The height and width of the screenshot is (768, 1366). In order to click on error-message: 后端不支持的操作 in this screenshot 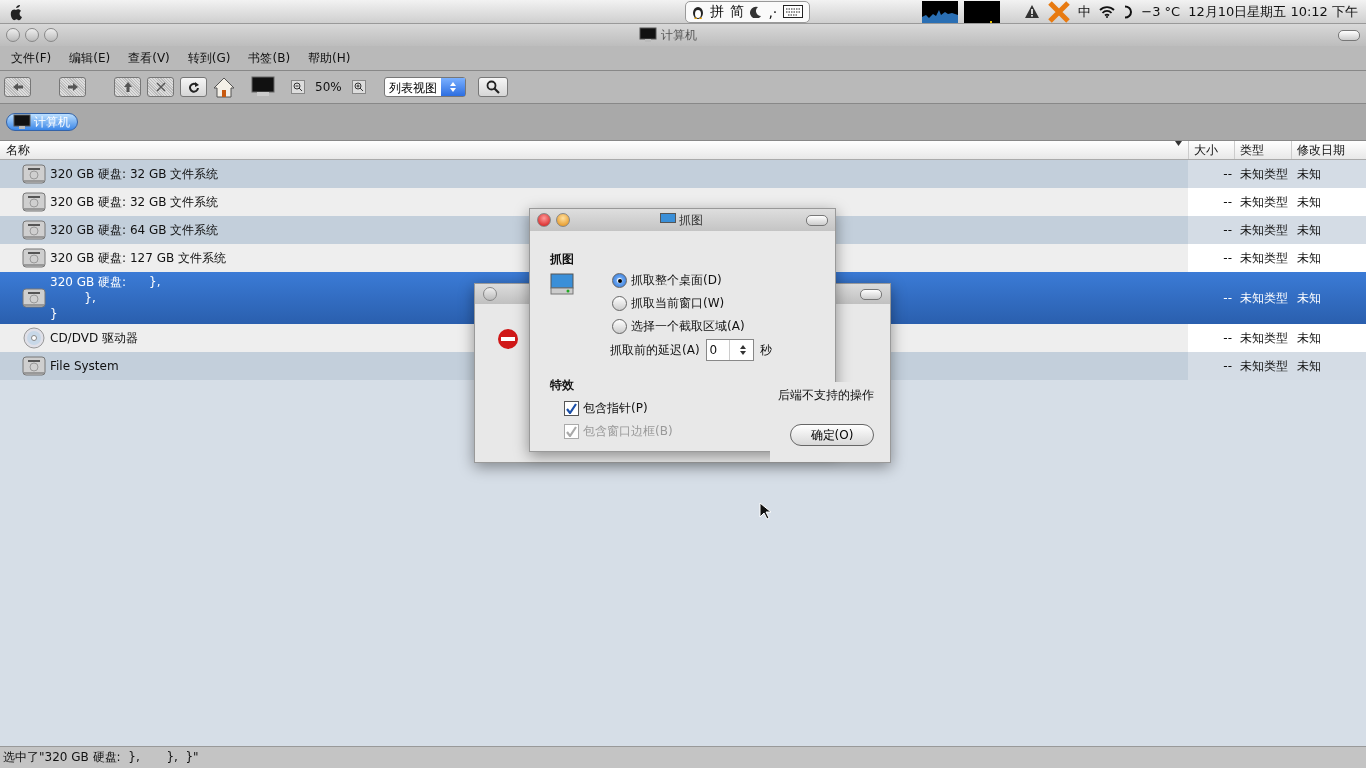, I will do `click(826, 395)`.